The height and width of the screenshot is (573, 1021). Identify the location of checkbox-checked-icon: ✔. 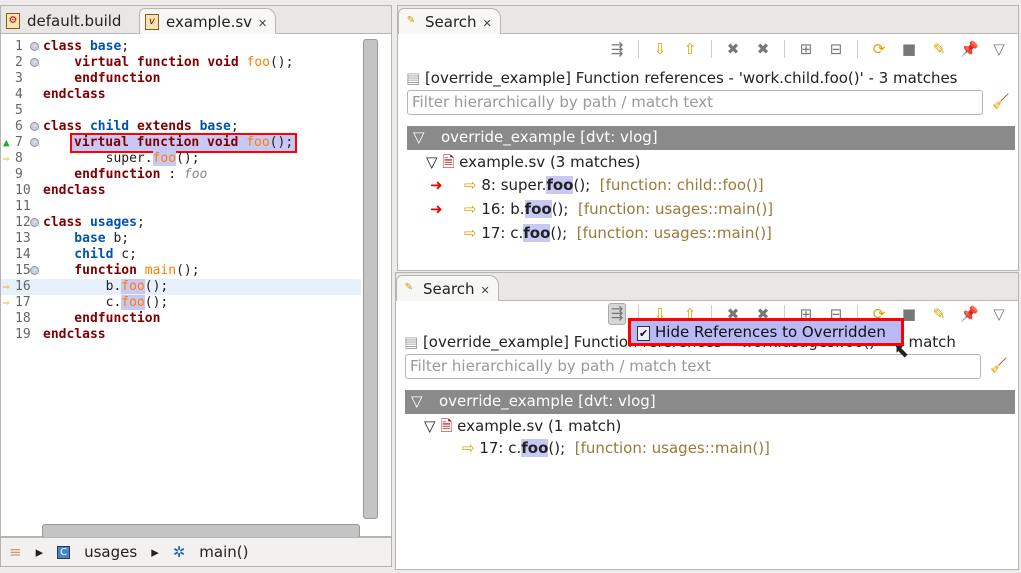
(644, 333).